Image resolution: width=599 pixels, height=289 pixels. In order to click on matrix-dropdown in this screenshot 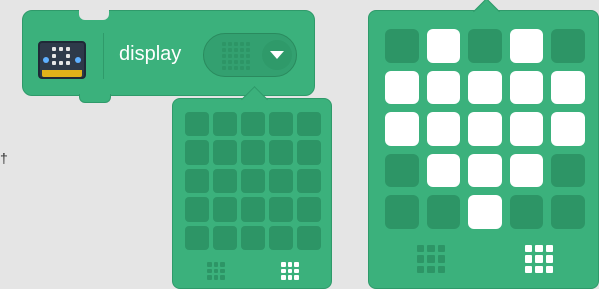, I will do `click(250, 55)`.